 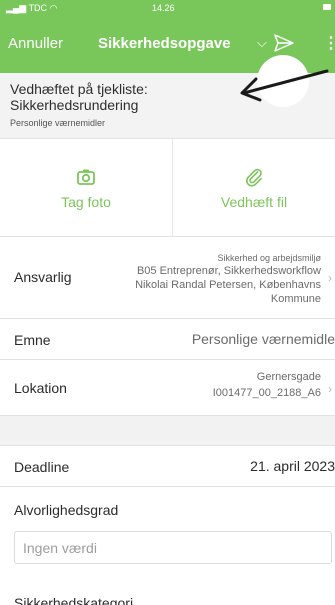 What do you see at coordinates (17, 8) in the screenshot?
I see `signal-icon: ▂▄▆` at bounding box center [17, 8].